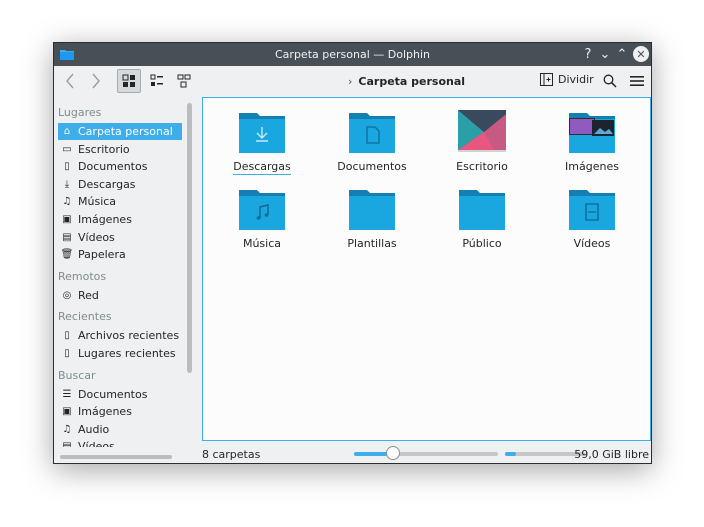 This screenshot has width=704, height=527. I want to click on sidebar-vertical-scrollbar, so click(189, 238).